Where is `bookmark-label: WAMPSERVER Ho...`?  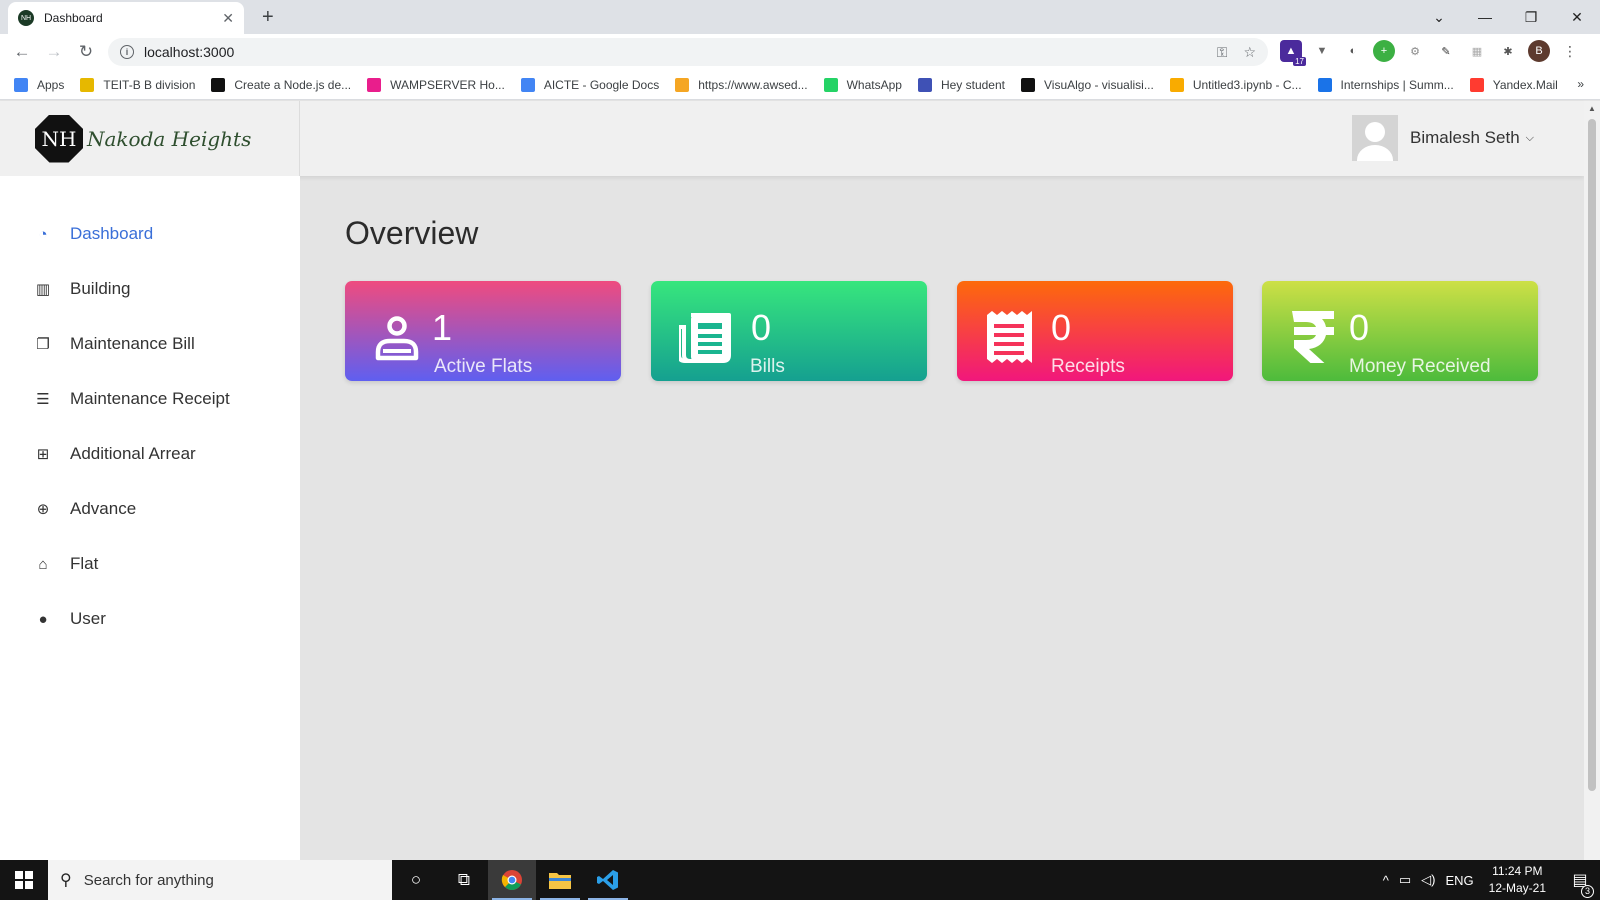 bookmark-label: WAMPSERVER Ho... is located at coordinates (447, 84).